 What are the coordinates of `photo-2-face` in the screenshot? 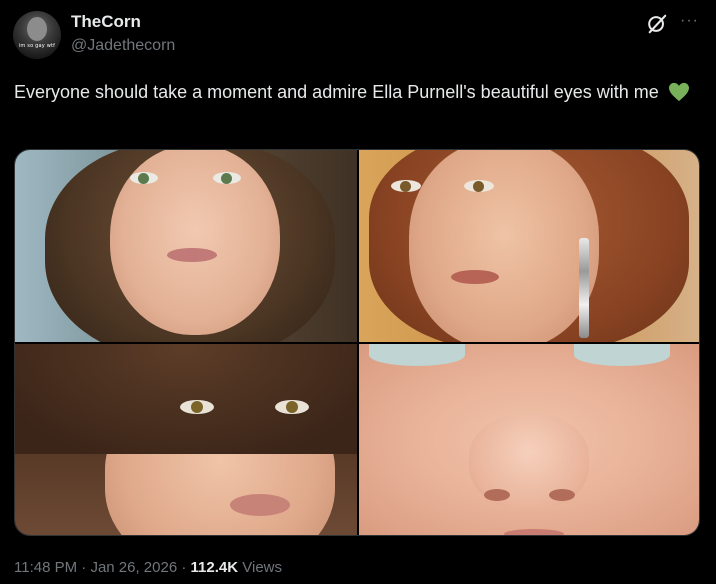 It's located at (504, 246).